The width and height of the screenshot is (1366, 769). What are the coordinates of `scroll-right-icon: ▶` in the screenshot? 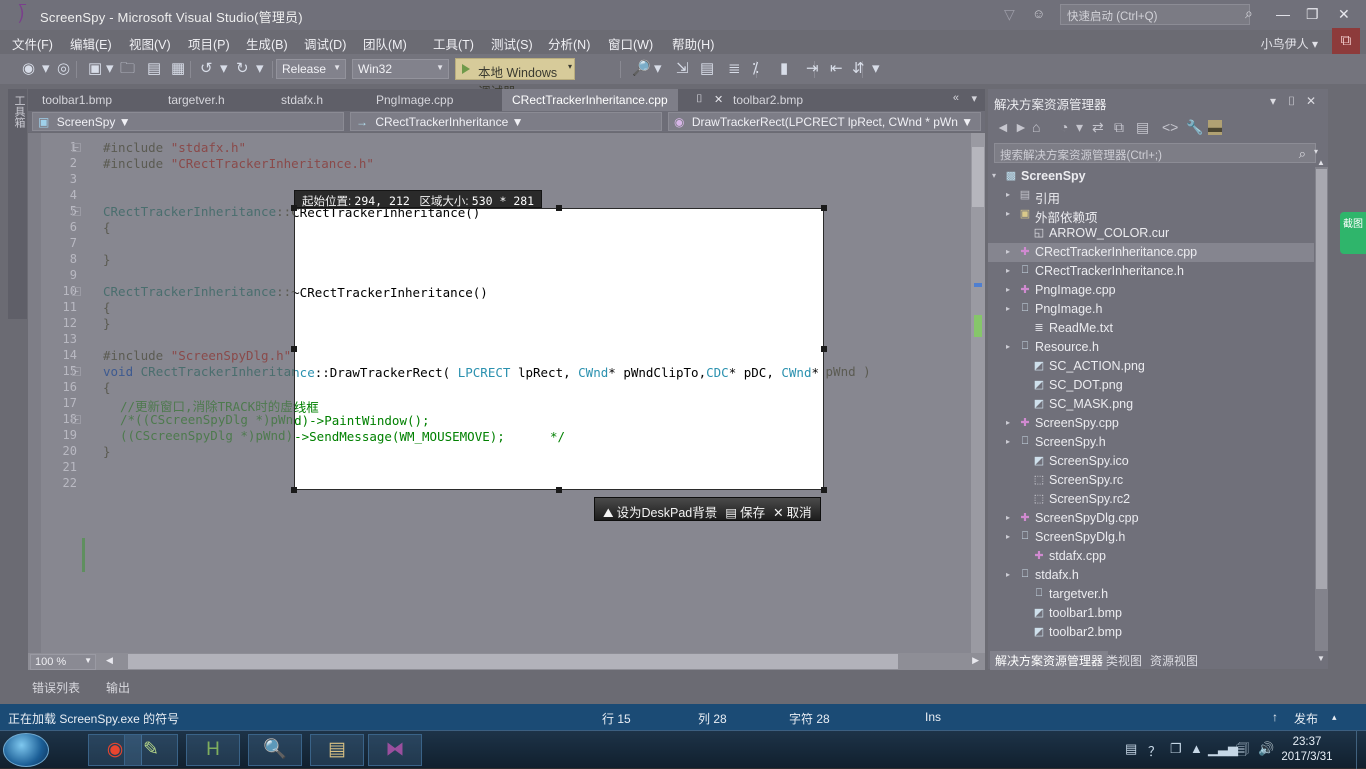 It's located at (975, 660).